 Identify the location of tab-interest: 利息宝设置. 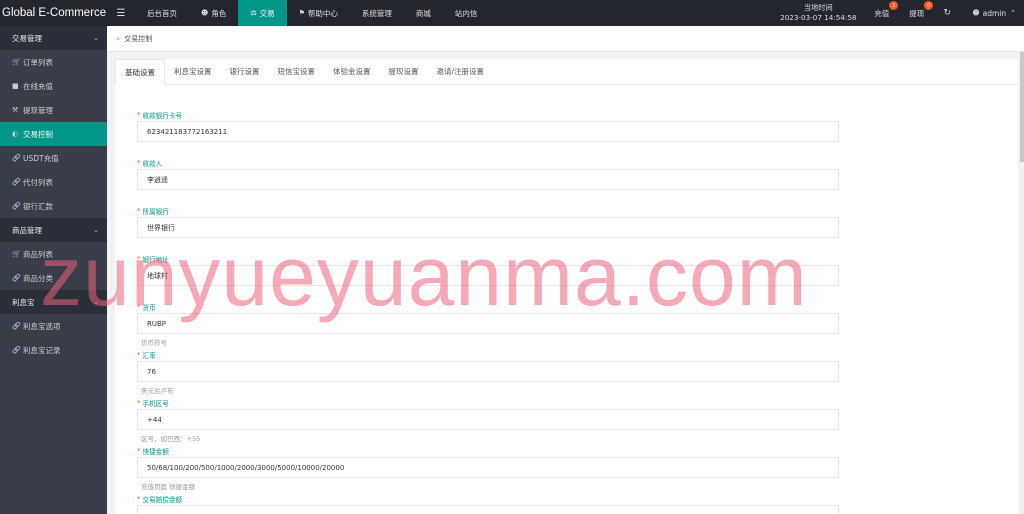
(193, 71).